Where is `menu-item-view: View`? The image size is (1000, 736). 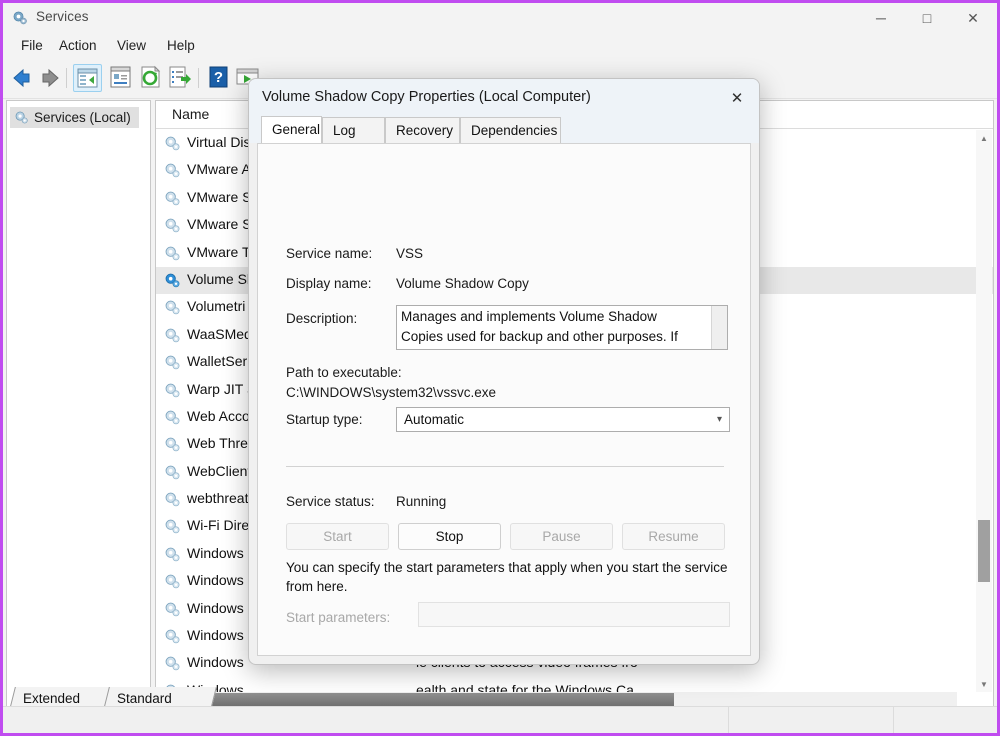 menu-item-view: View is located at coordinates (131, 45).